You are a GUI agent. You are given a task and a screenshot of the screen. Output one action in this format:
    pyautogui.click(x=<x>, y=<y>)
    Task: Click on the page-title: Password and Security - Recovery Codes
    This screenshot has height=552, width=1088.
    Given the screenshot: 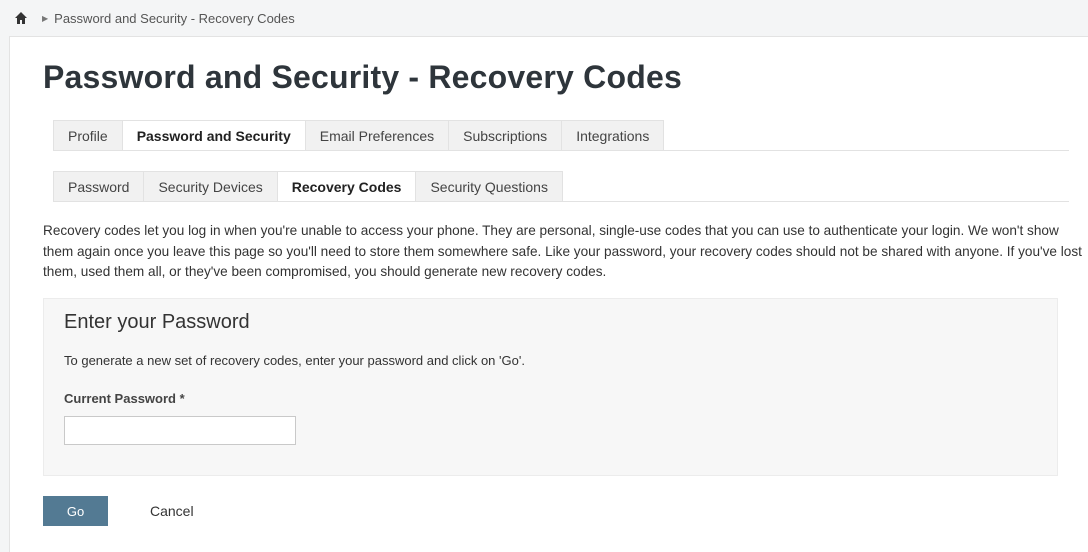 What is the action you would take?
    pyautogui.click(x=362, y=77)
    